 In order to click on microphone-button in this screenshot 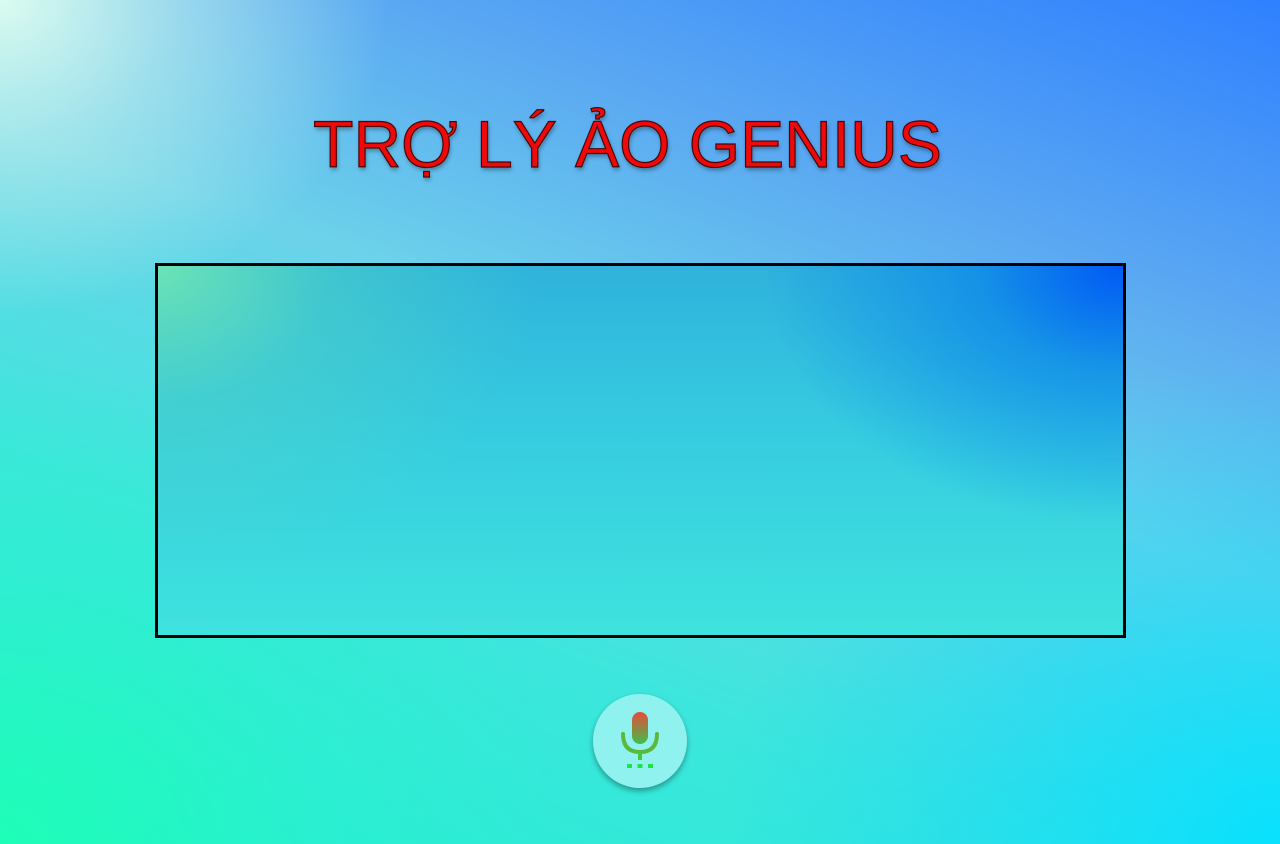, I will do `click(640, 741)`.